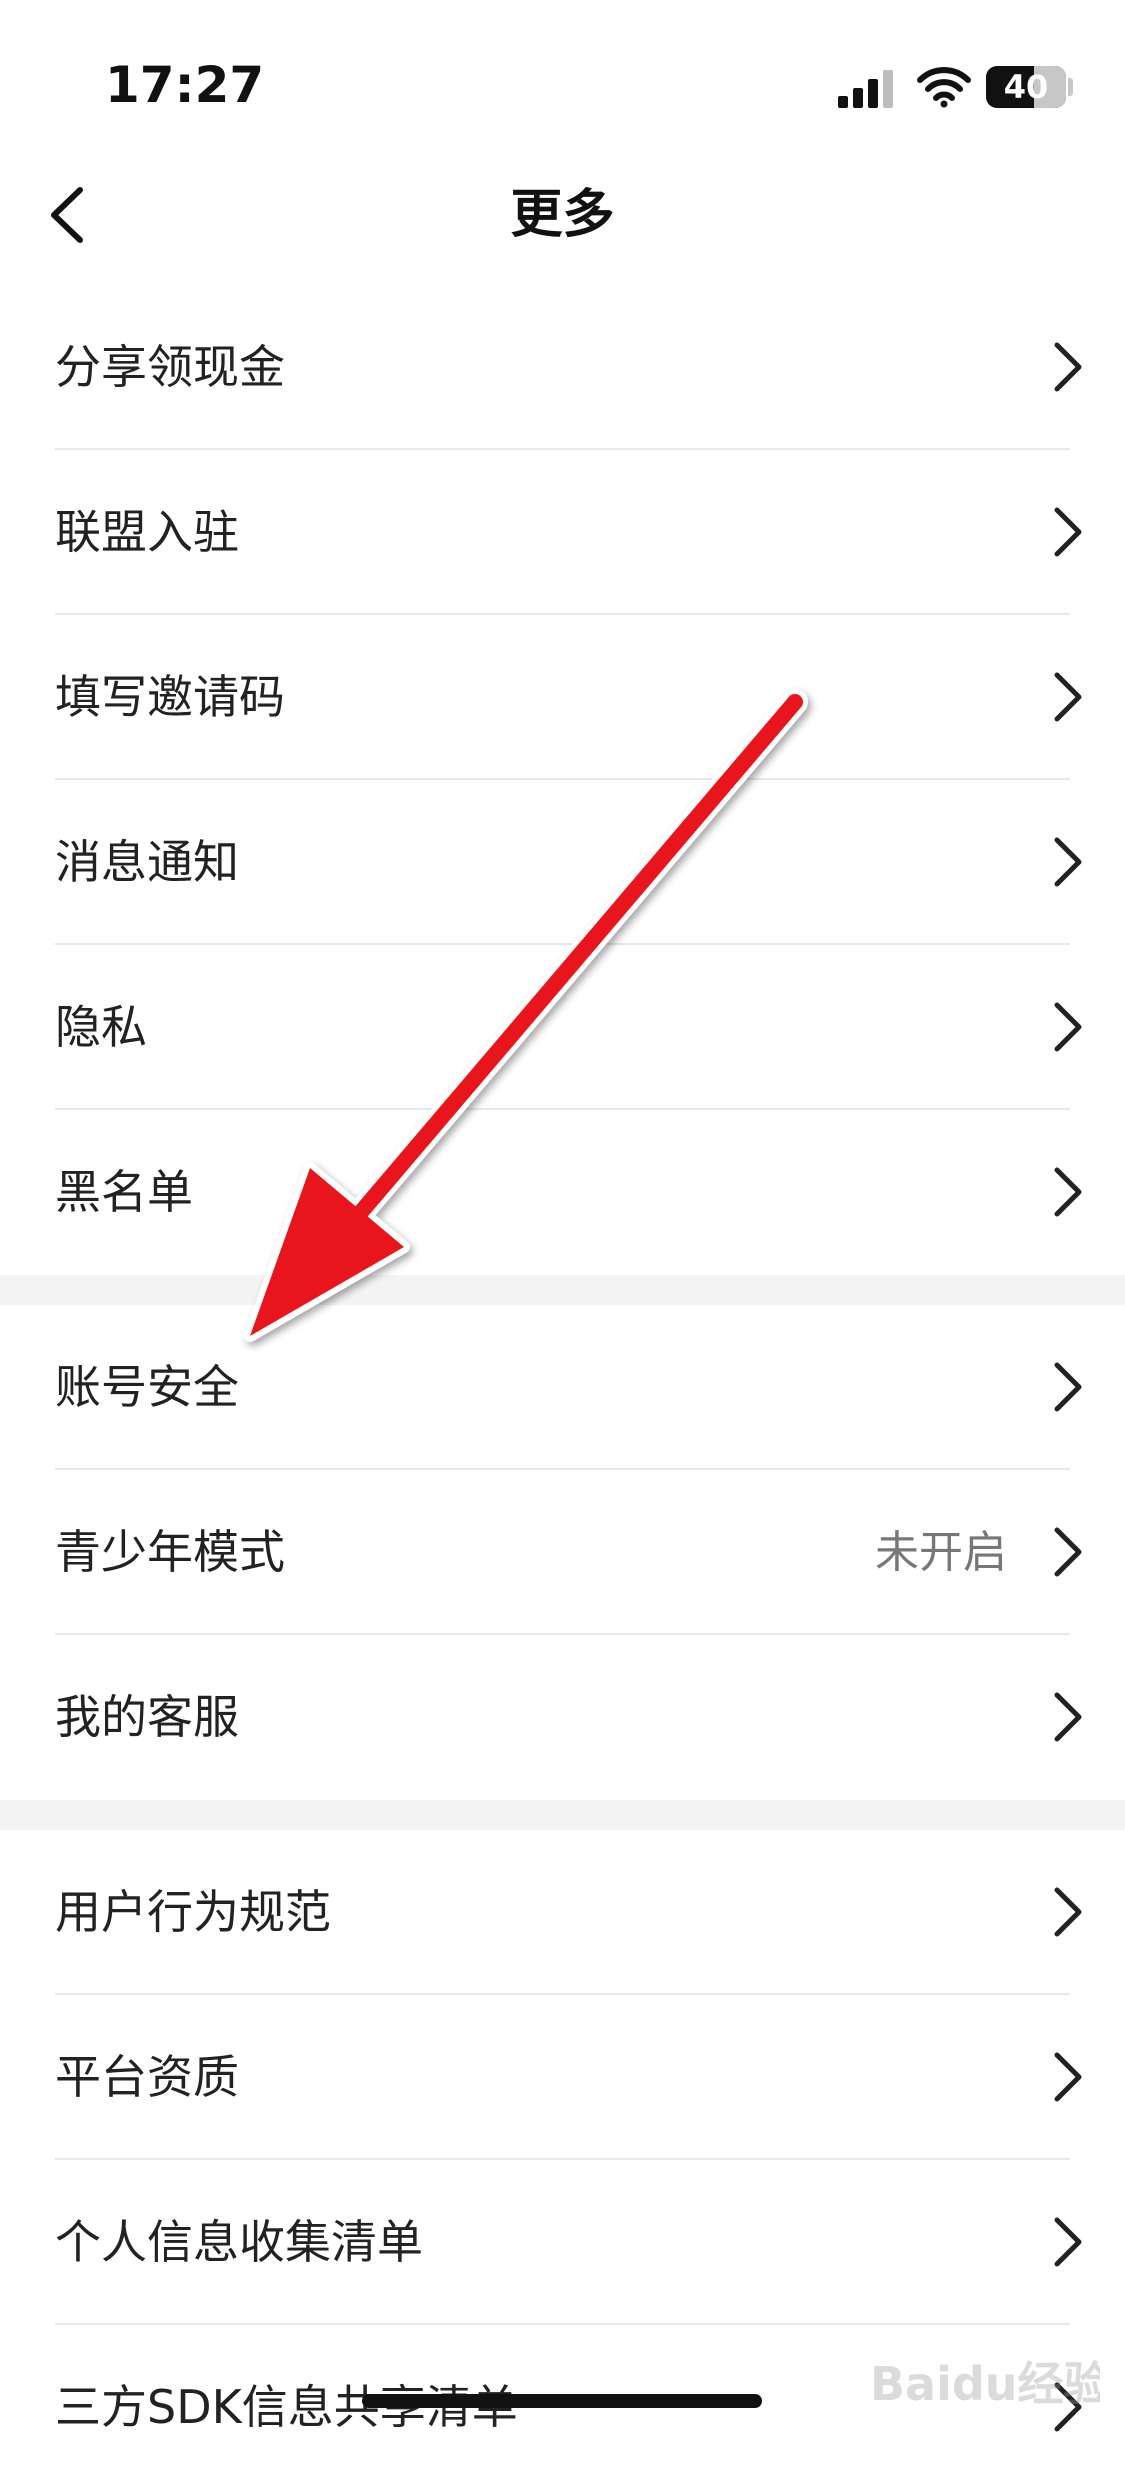  I want to click on menu-item-youth-mode: 青少年模式 未开启, so click(562, 1552).